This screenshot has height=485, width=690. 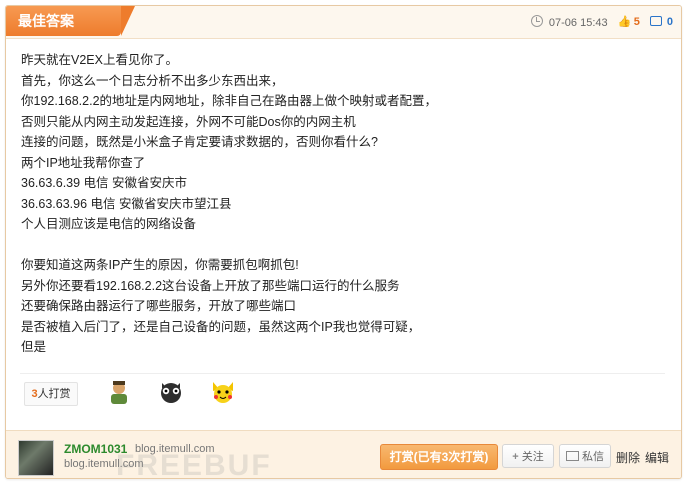 I want to click on user-avatar, so click(x=36, y=458).